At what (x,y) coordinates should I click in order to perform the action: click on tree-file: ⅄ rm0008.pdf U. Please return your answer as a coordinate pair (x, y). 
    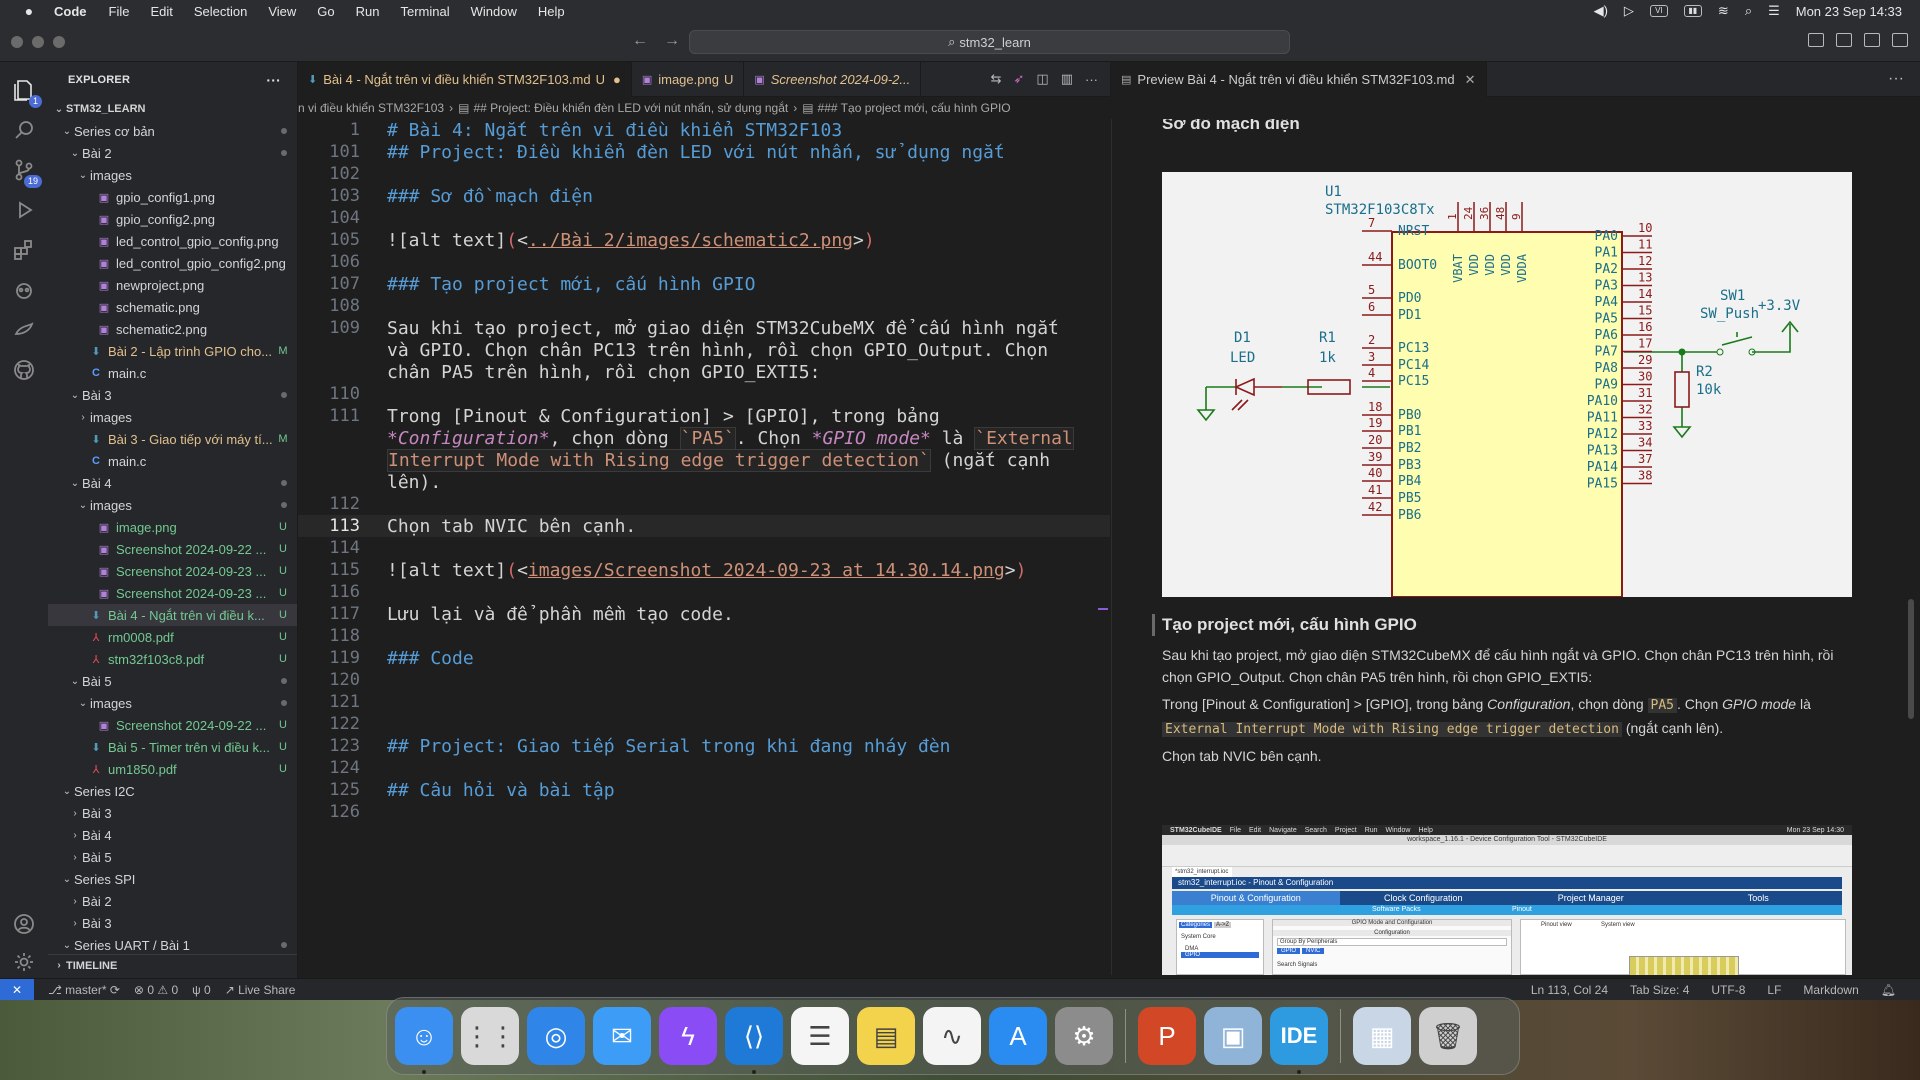
    Looking at the image, I should click on (172, 637).